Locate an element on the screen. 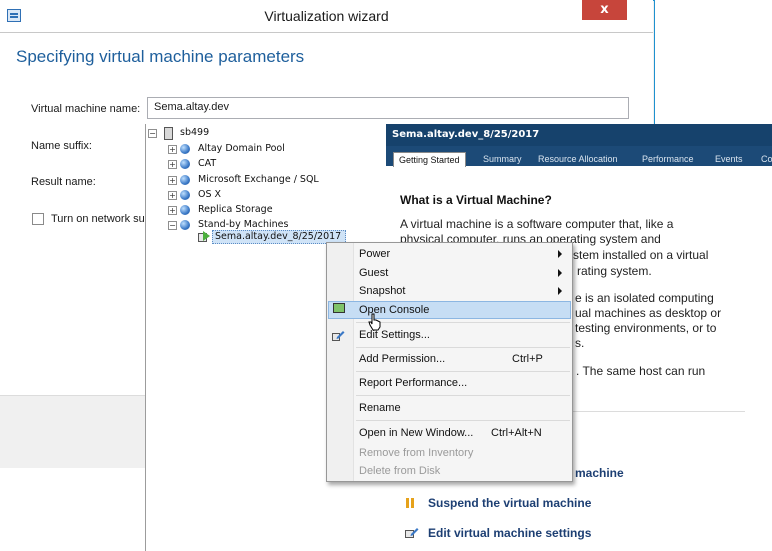  result-name-label: Result name: is located at coordinates (63, 182).